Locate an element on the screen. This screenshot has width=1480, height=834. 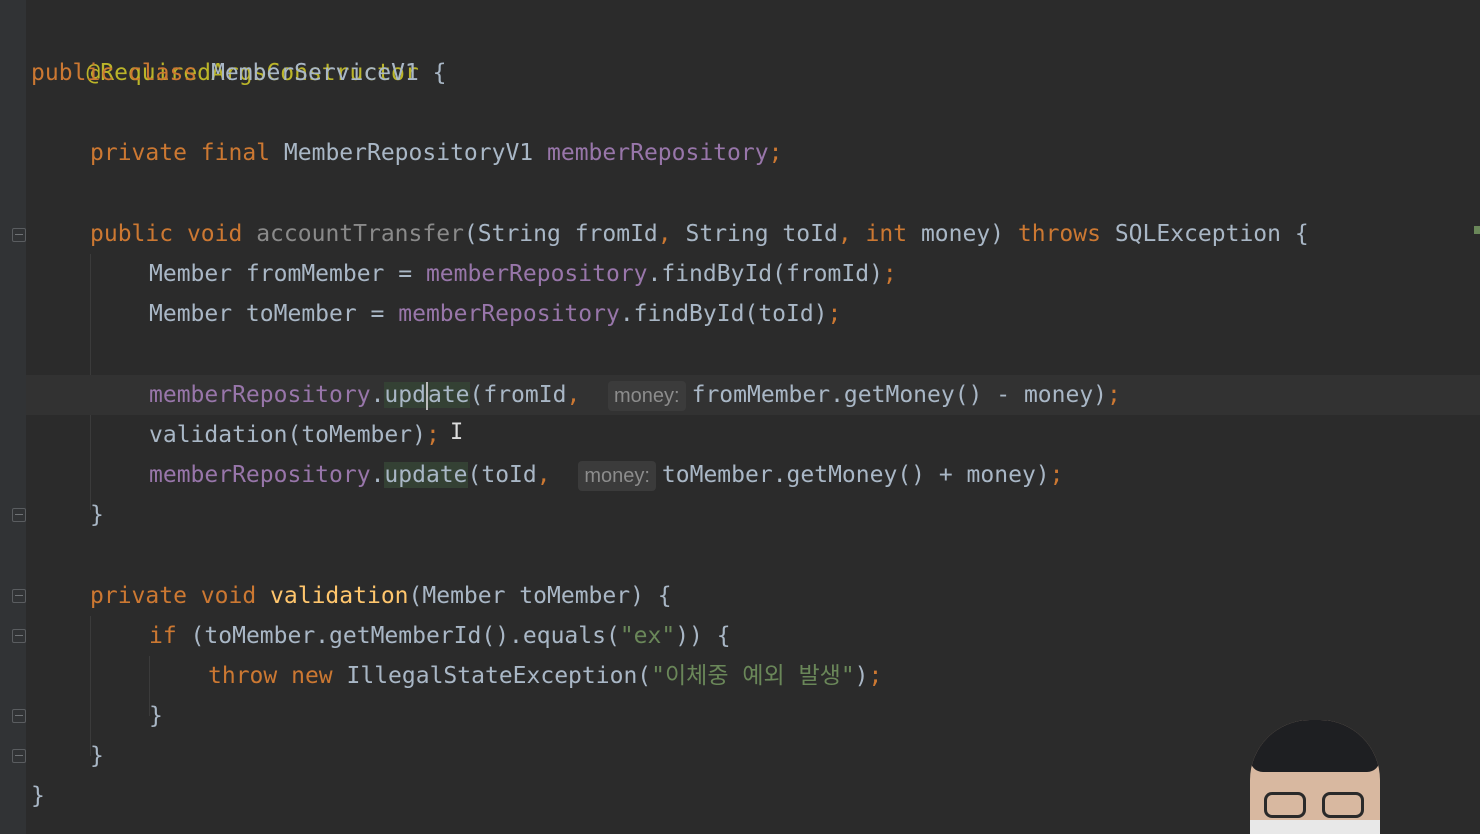
webcam-hair is located at coordinates (1315, 746).